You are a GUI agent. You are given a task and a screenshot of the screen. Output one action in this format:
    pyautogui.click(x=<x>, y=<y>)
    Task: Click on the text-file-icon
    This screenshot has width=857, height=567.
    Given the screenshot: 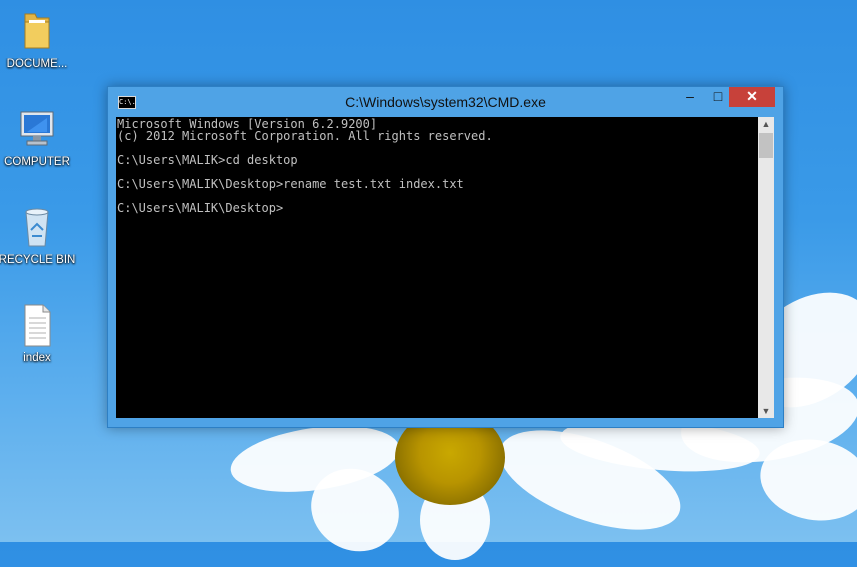 What is the action you would take?
    pyautogui.click(x=37, y=325)
    